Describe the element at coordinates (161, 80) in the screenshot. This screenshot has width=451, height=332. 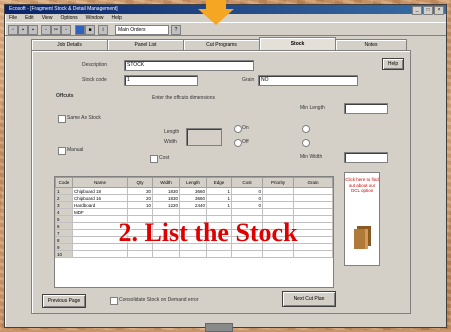
I see `stock-code-field: 1` at that location.